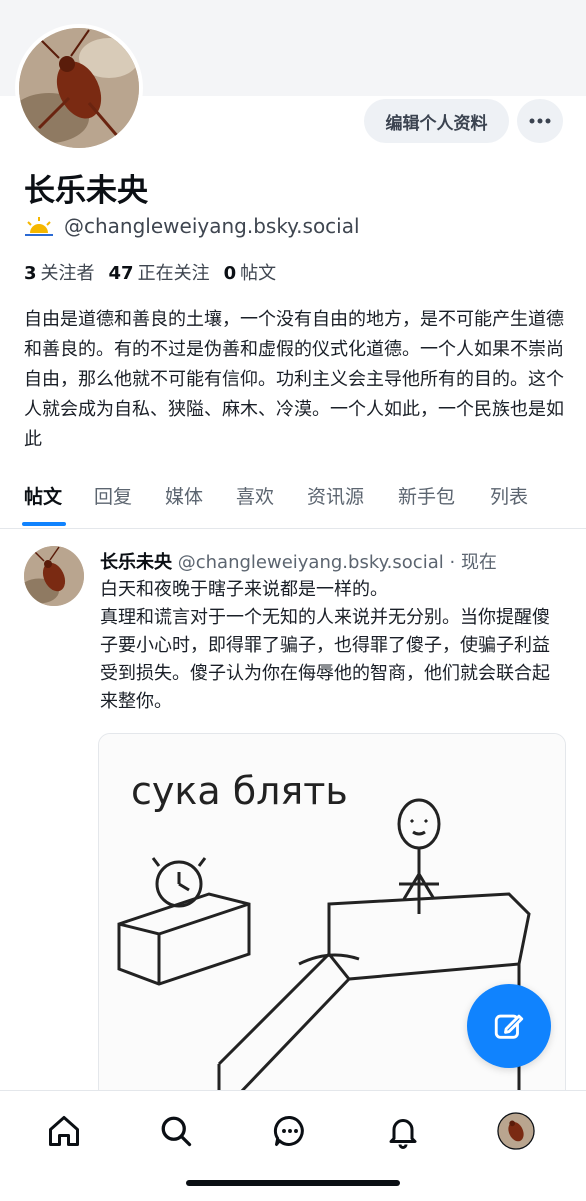 This screenshot has height=1201, width=586. Describe the element at coordinates (311, 562) in the screenshot. I see `post-author-handle: @changleweiyang.bsky.social` at that location.